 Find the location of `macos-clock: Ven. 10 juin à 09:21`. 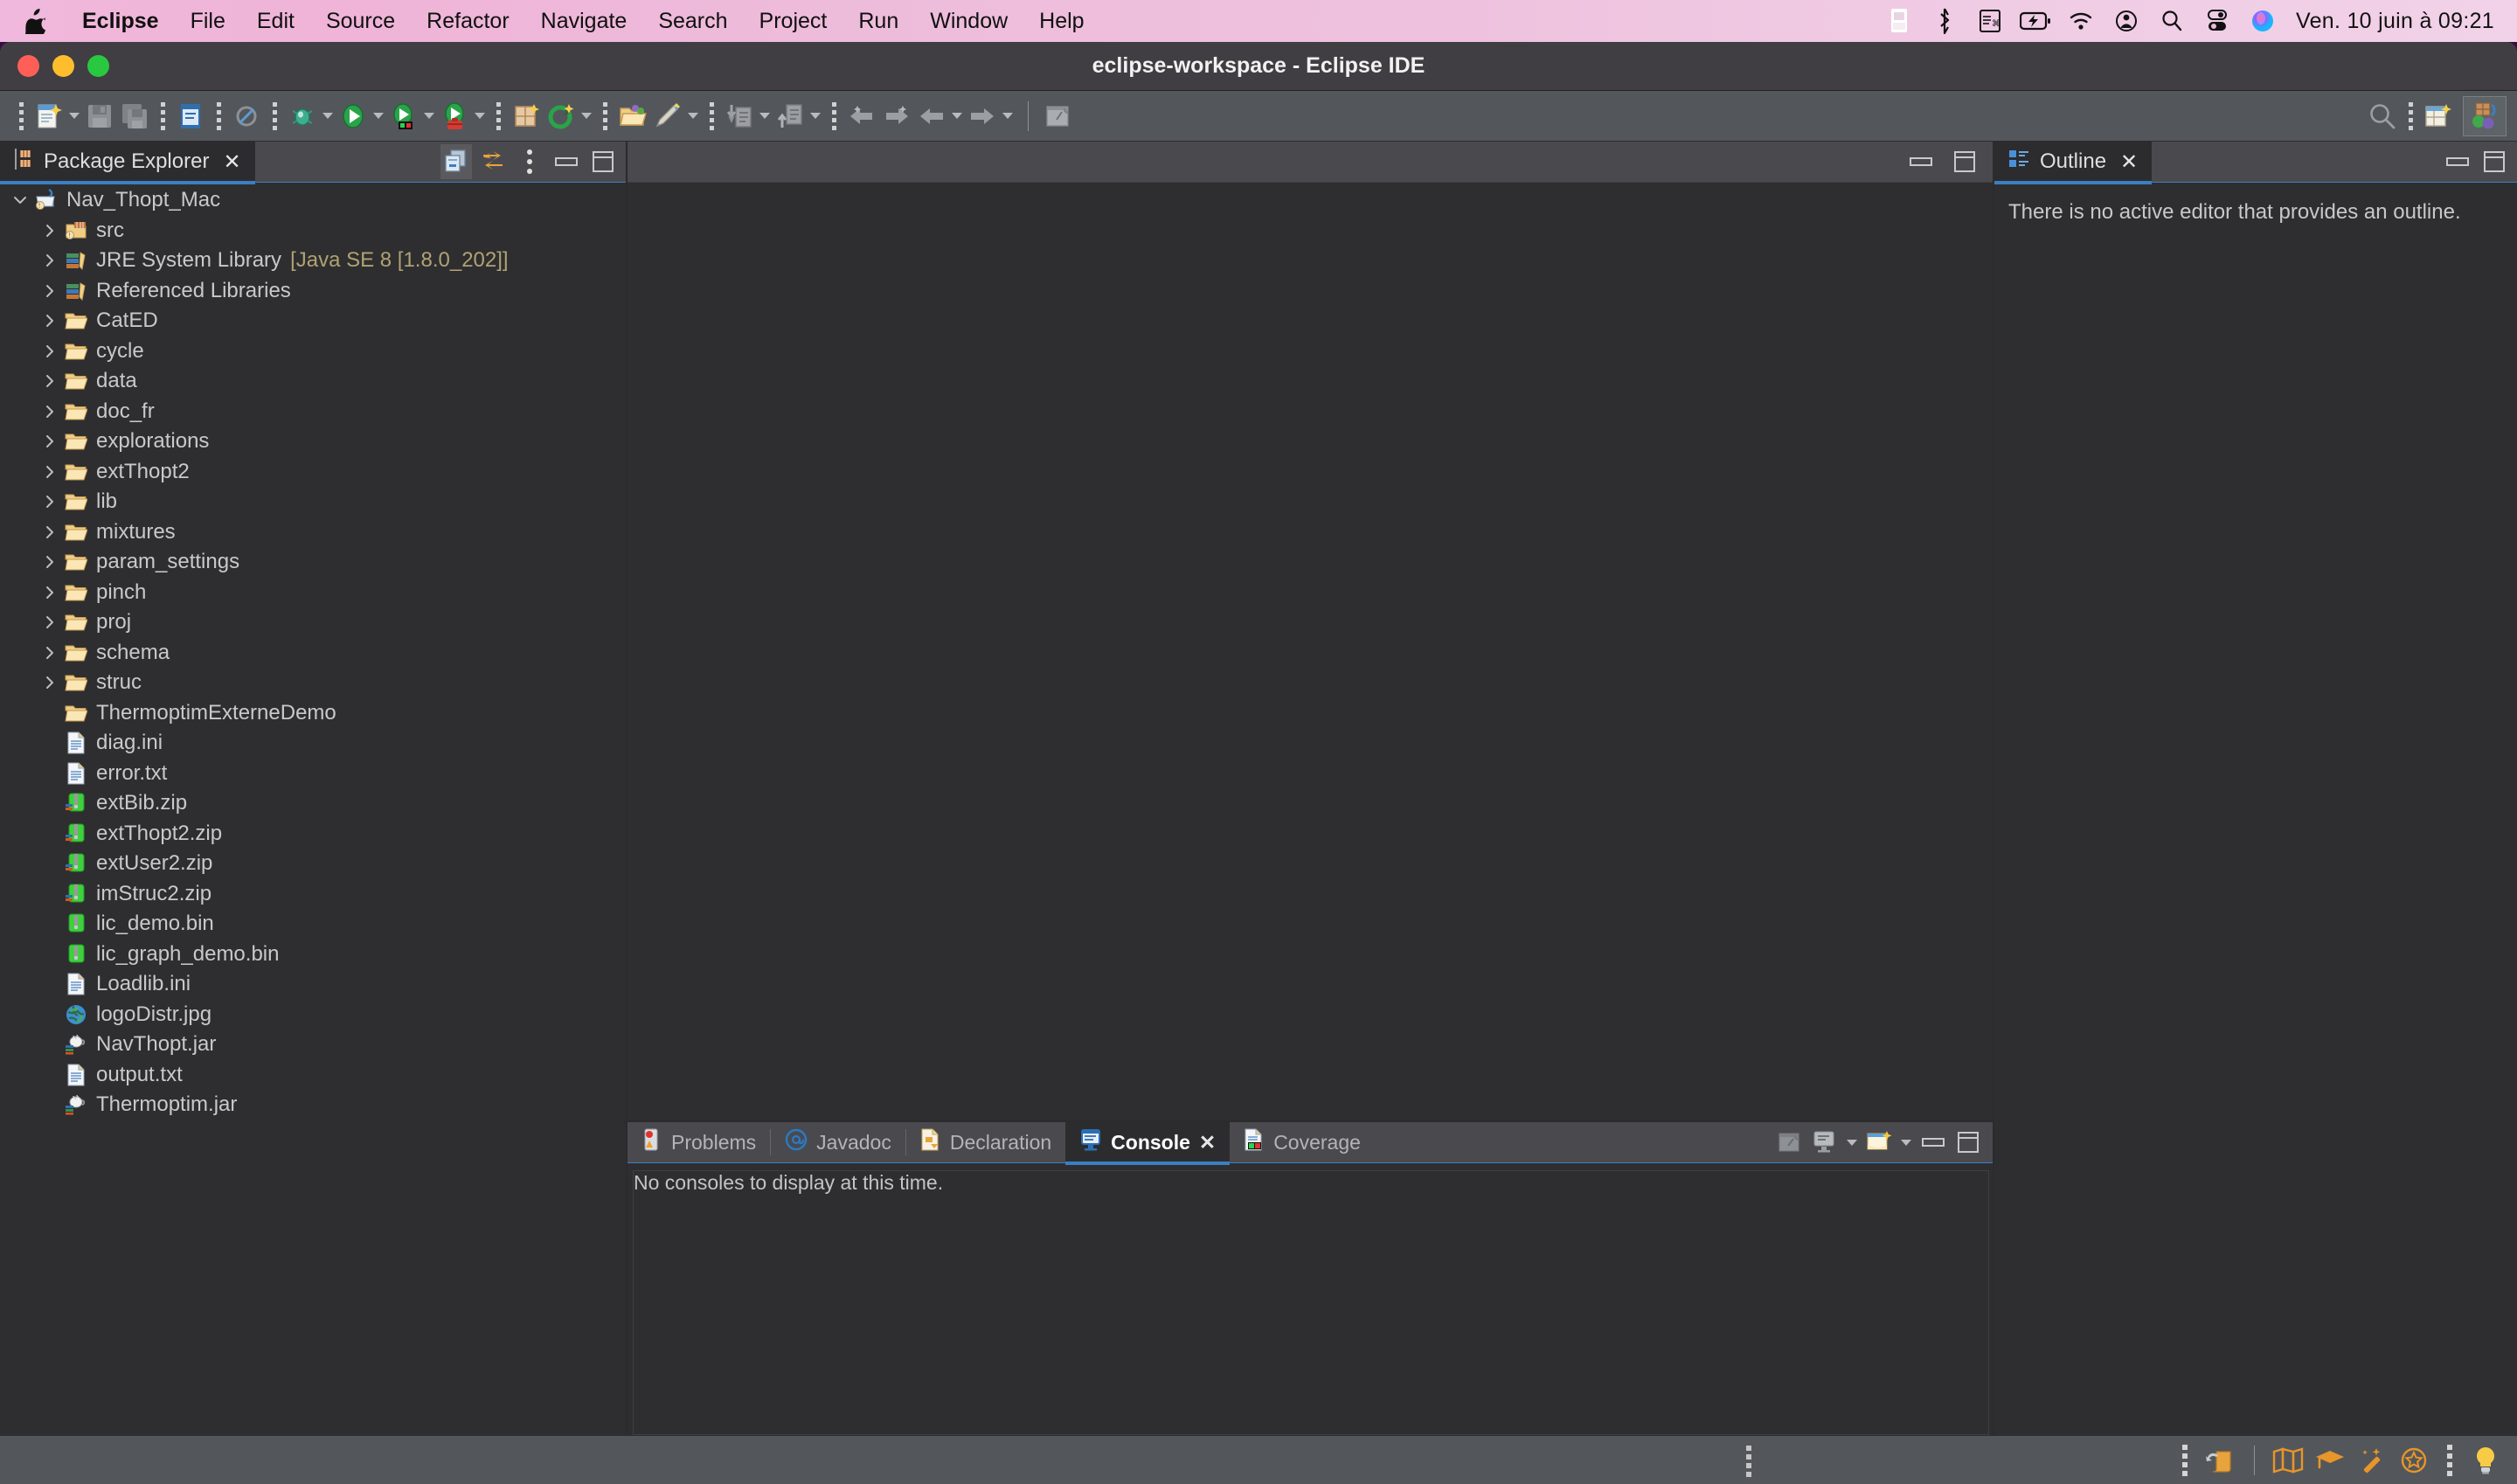

macos-clock: Ven. 10 juin à 09:21 is located at coordinates (2389, 21).